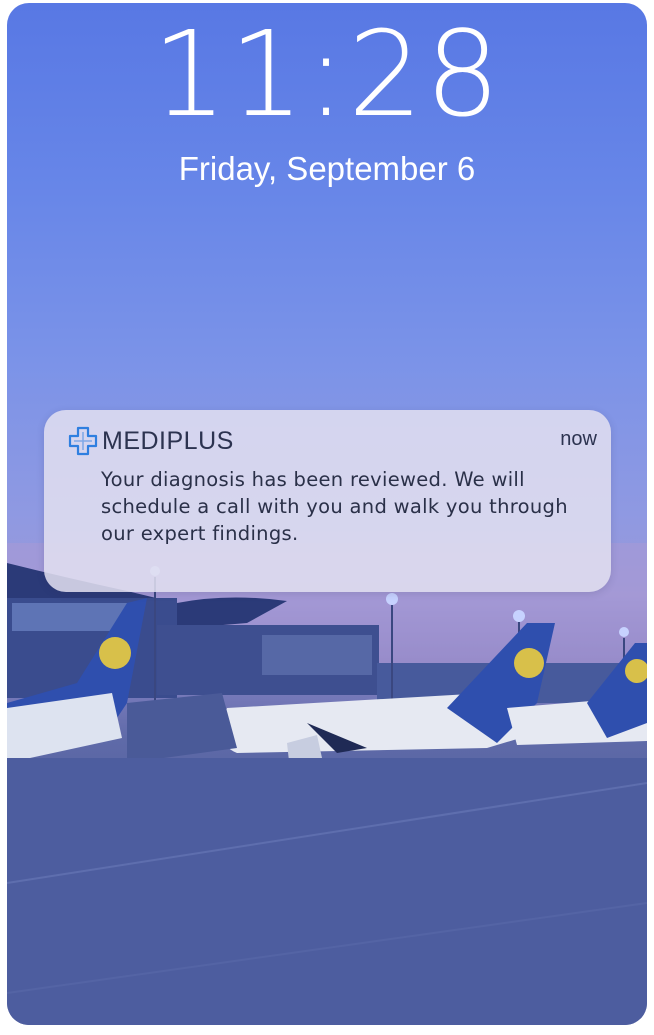 This screenshot has width=654, height=1035. What do you see at coordinates (83, 441) in the screenshot?
I see `medical-cross-icon` at bounding box center [83, 441].